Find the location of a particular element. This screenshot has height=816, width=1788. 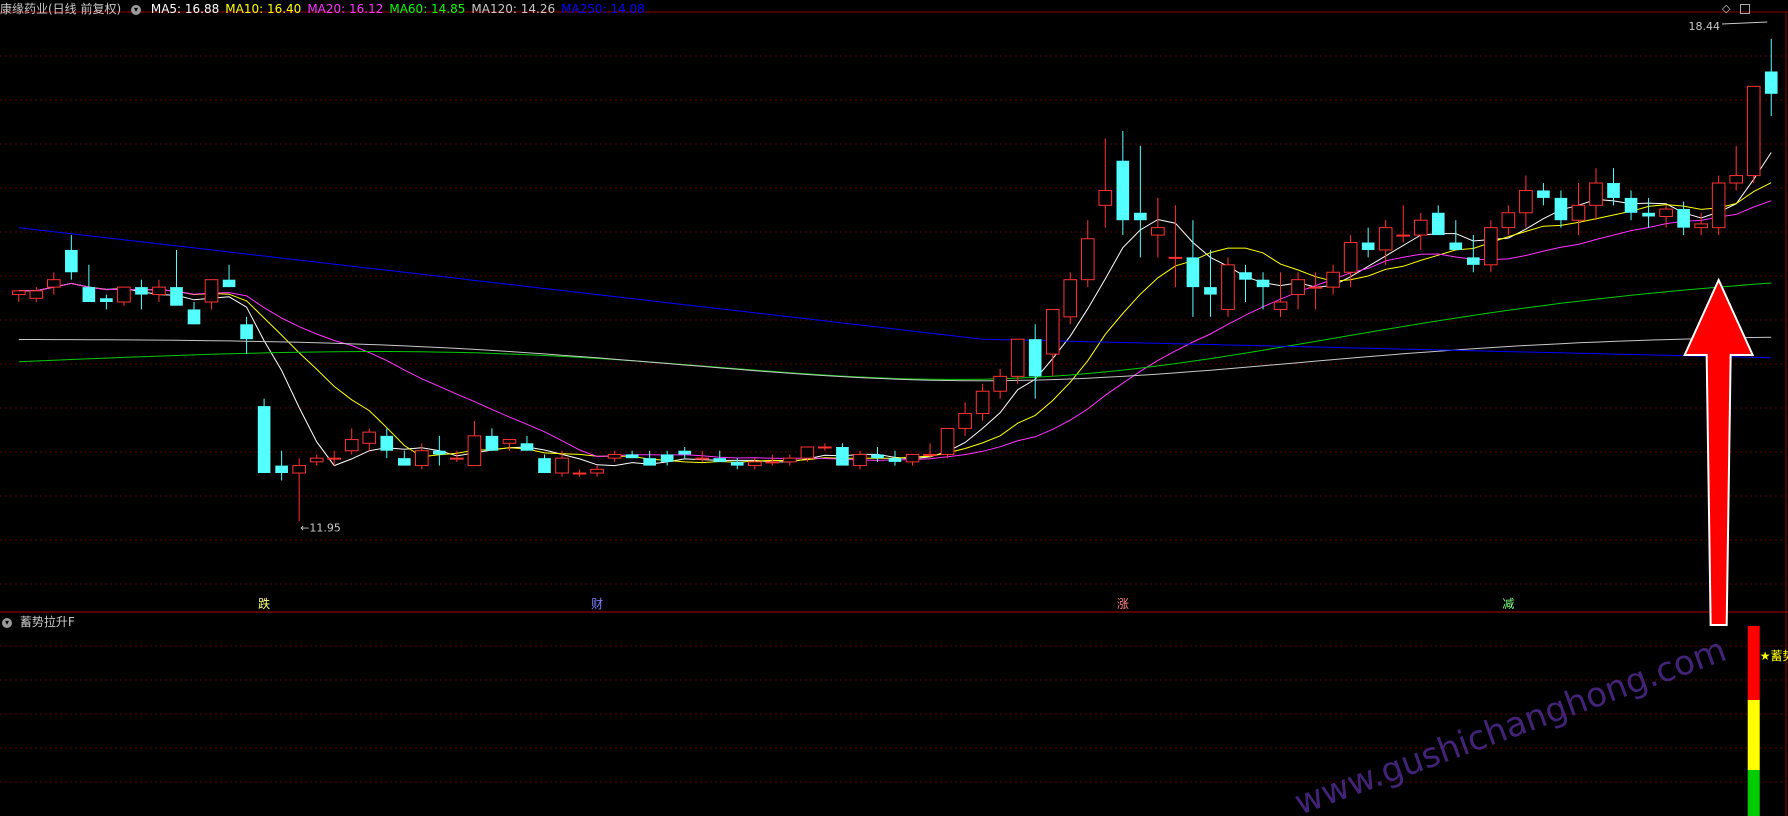

ma-legend-item: MA120: 14.26 is located at coordinates (513, 9).